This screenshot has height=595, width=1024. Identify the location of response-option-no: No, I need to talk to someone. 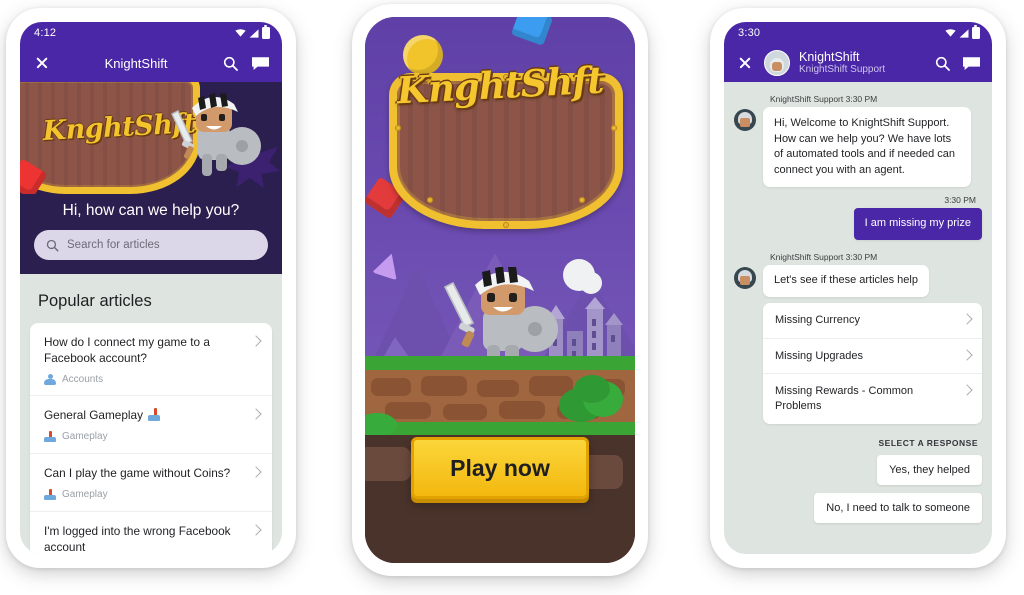
(898, 508).